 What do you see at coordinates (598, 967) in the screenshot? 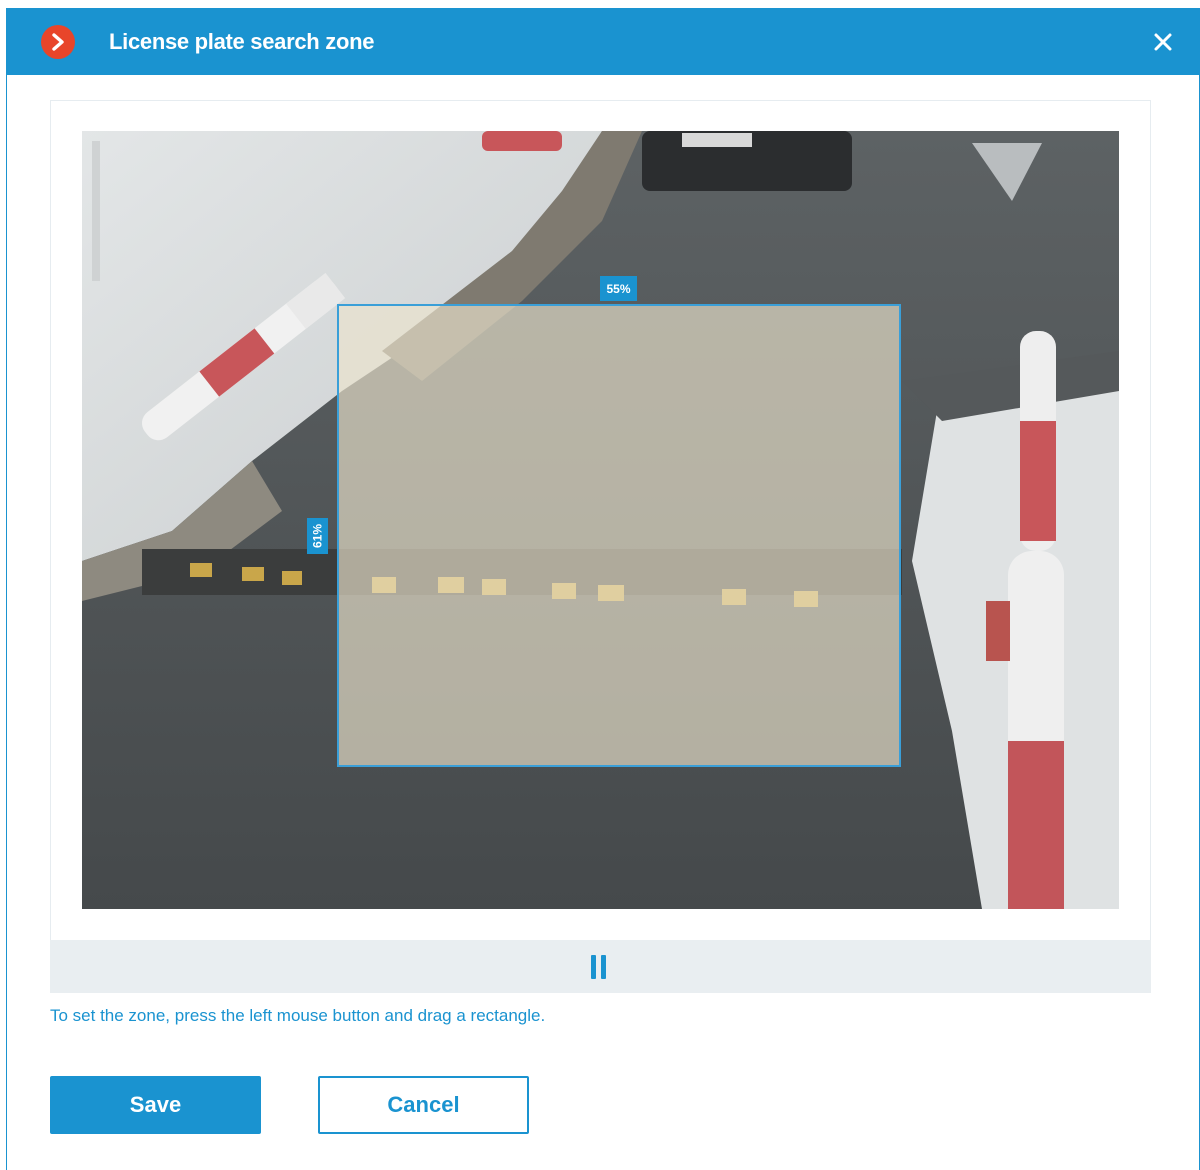
I see `pause-icon` at bounding box center [598, 967].